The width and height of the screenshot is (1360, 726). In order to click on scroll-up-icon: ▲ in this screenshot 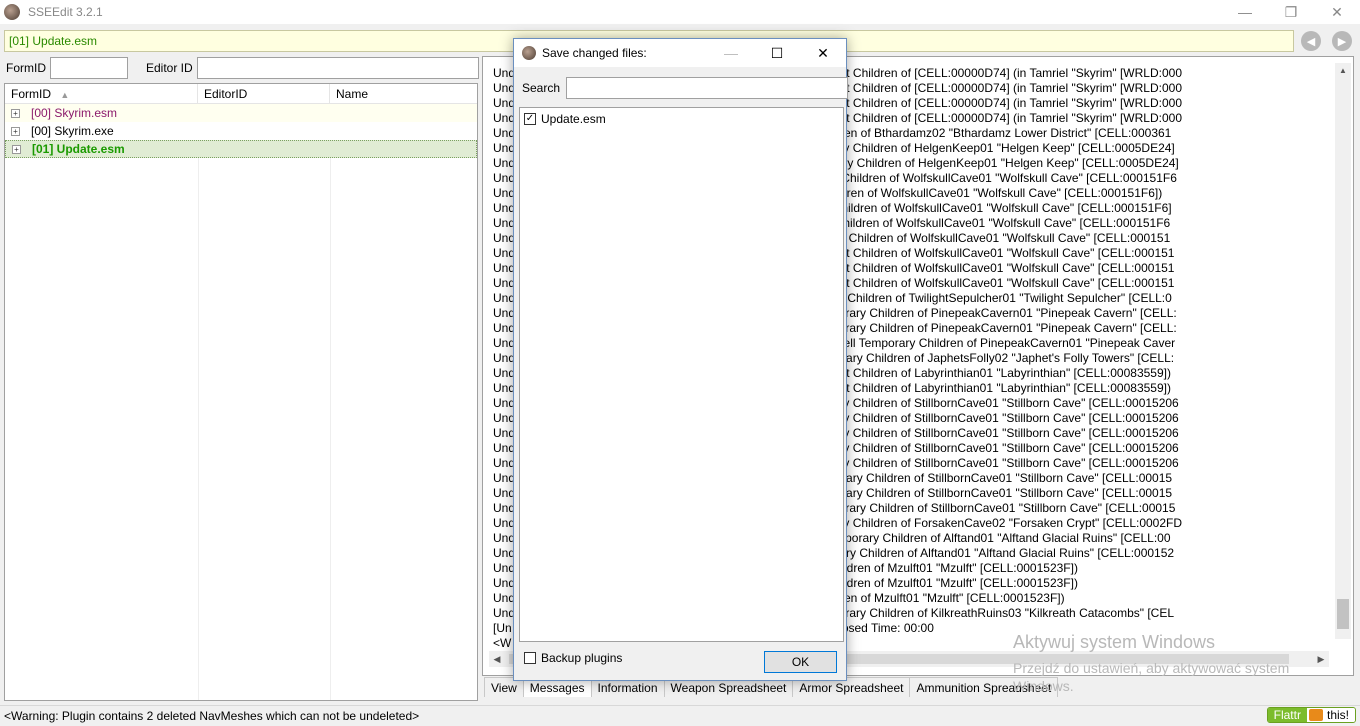, I will do `click(1343, 71)`.